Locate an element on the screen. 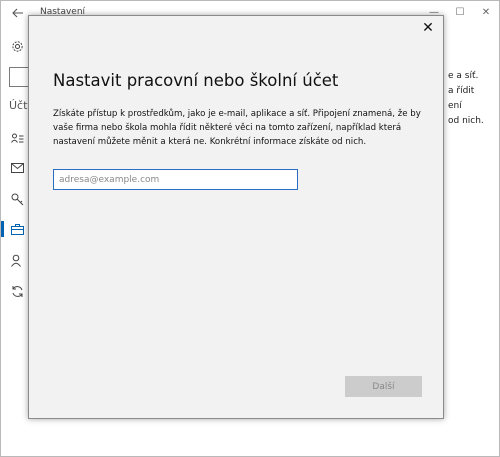 The height and width of the screenshot is (457, 500). briefcase-icon is located at coordinates (17, 229).